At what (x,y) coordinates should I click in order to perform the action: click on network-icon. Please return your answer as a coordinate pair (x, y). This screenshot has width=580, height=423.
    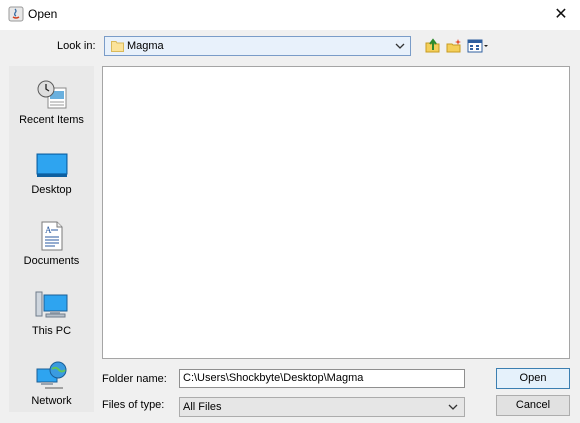
    Looking at the image, I should click on (51, 375).